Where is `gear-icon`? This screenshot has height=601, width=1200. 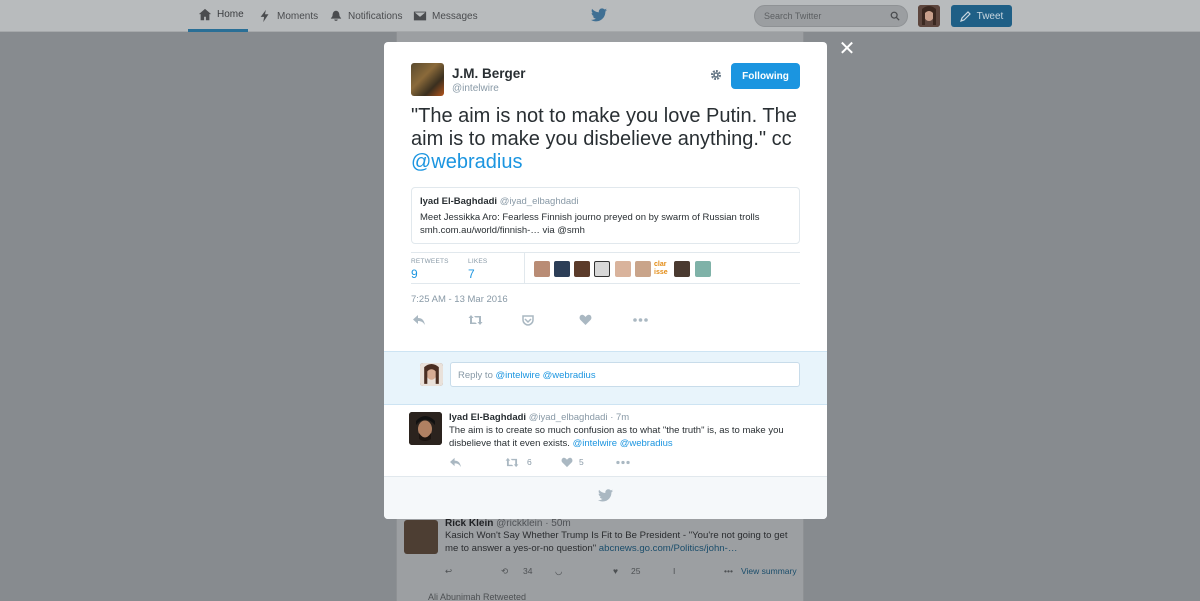
gear-icon is located at coordinates (716, 75).